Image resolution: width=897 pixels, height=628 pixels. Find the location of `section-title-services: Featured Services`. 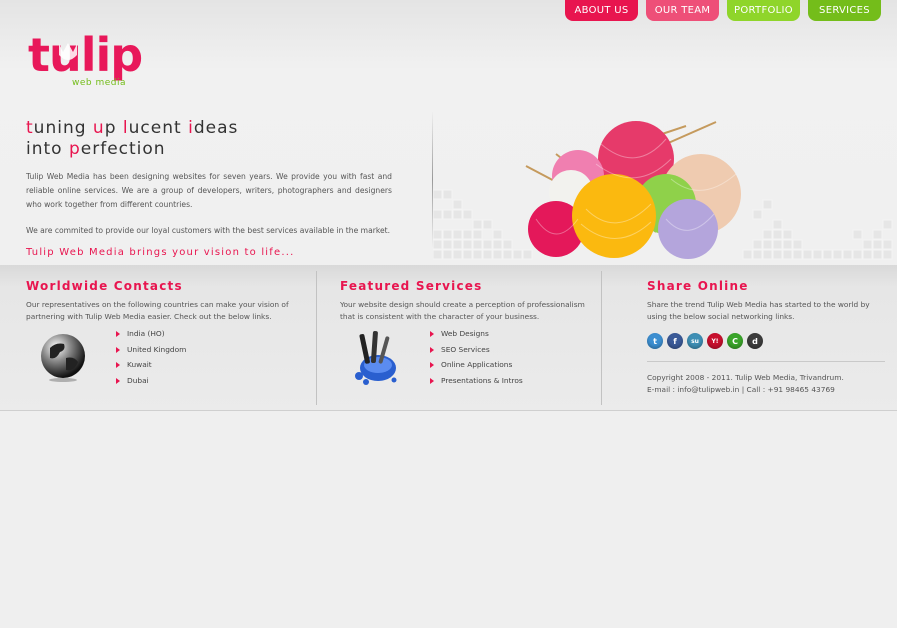

section-title-services: Featured Services is located at coordinates (411, 286).